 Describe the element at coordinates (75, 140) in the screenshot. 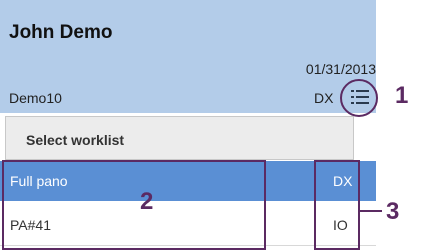

I see `select-worklist-label: Select worklist` at that location.